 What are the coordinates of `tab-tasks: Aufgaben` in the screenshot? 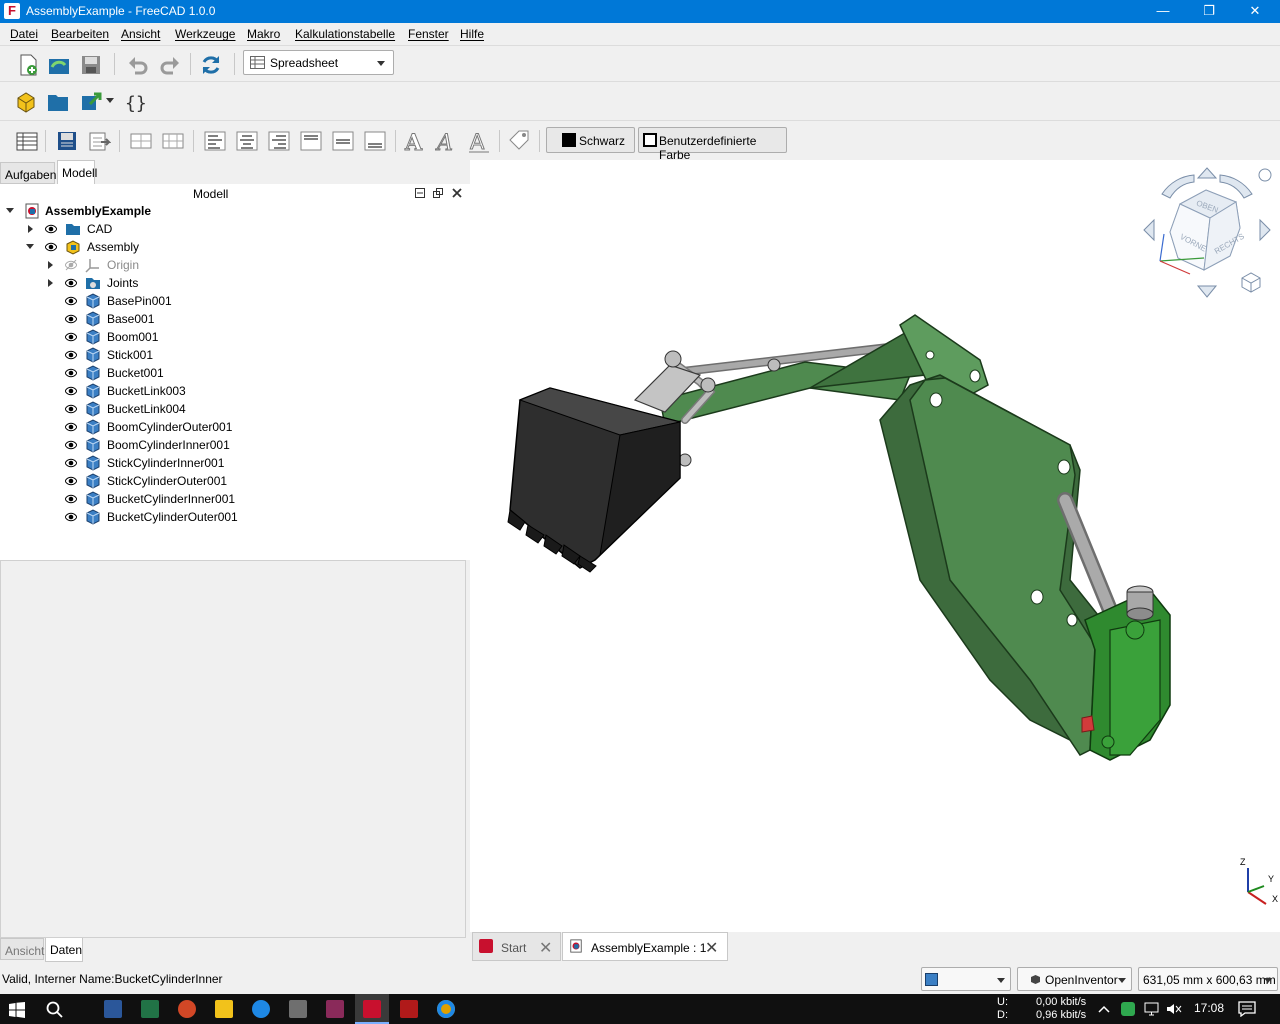 It's located at (28, 173).